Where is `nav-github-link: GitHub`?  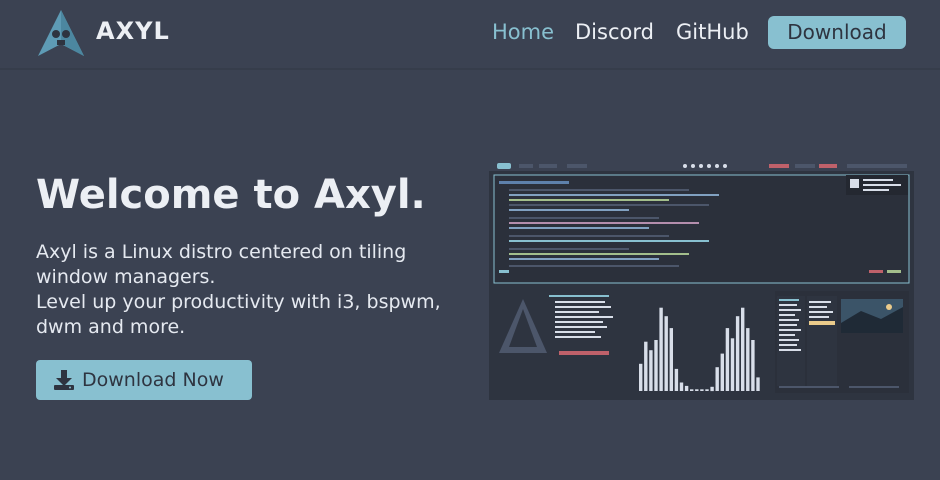 nav-github-link: GitHub is located at coordinates (712, 32).